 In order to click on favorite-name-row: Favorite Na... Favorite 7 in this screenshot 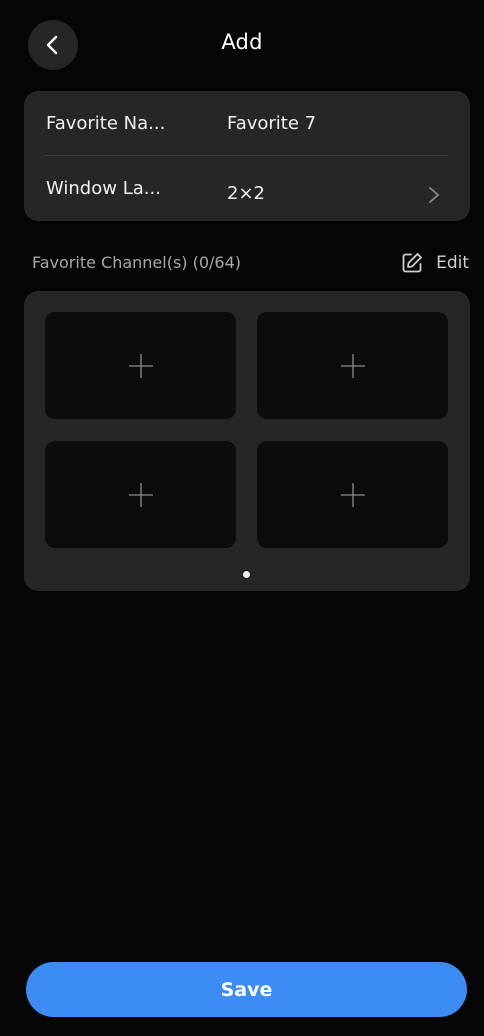, I will do `click(247, 123)`.